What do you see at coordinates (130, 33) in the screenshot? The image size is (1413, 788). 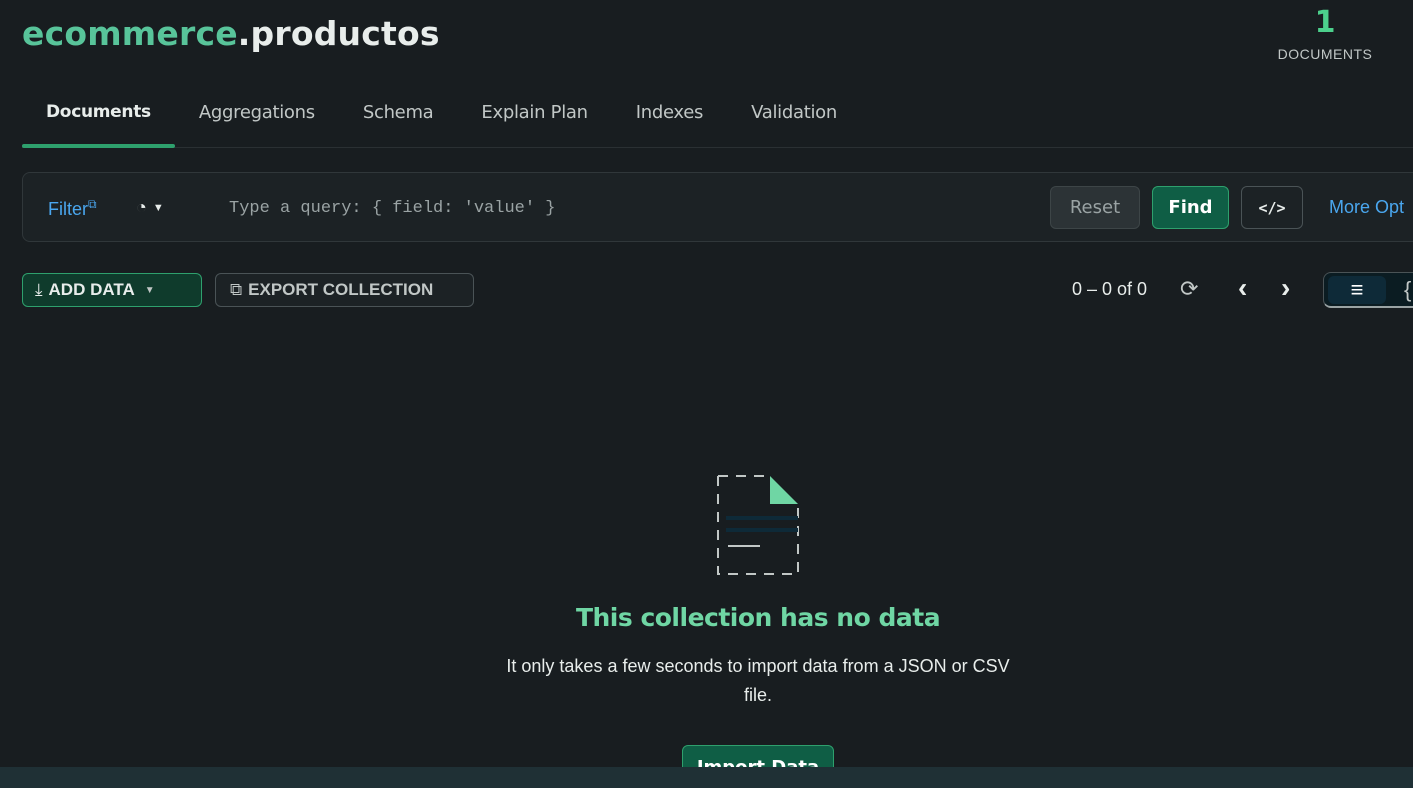 I see `database-name: ecommerce` at bounding box center [130, 33].